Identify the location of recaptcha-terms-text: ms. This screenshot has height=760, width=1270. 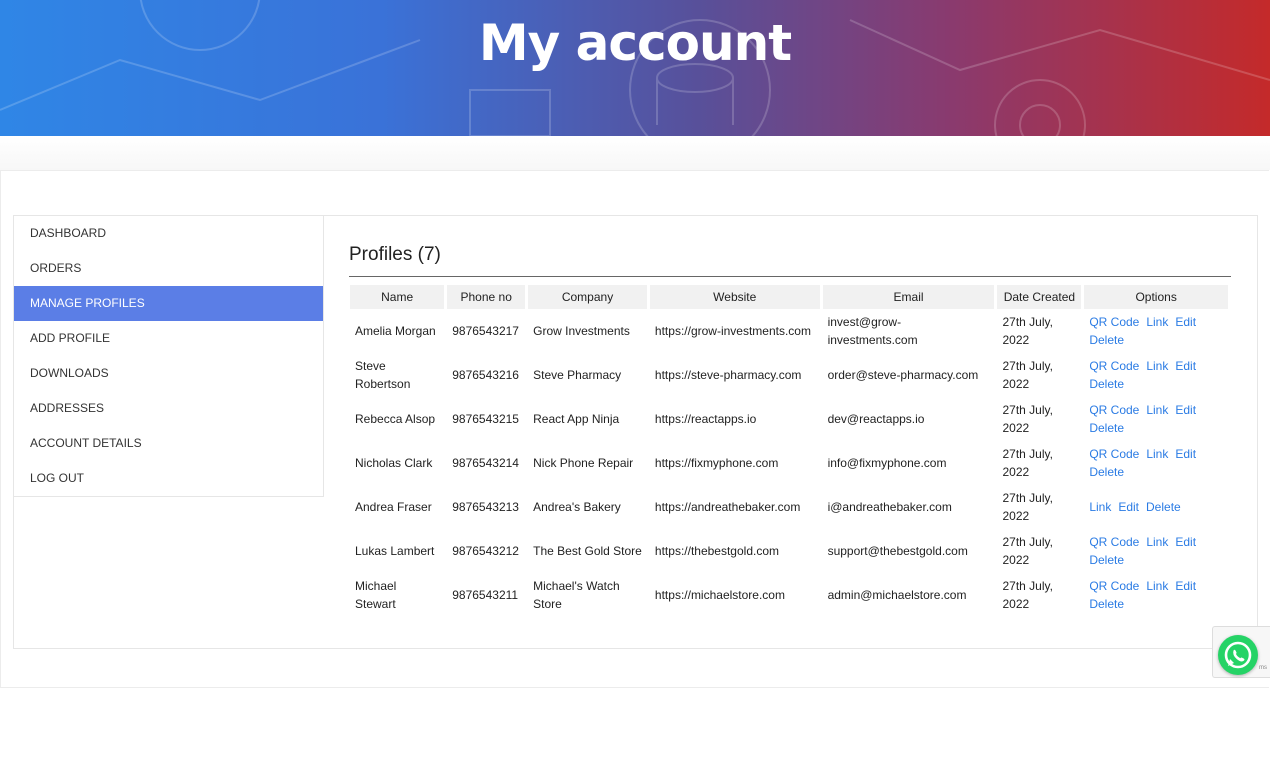
(1263, 668).